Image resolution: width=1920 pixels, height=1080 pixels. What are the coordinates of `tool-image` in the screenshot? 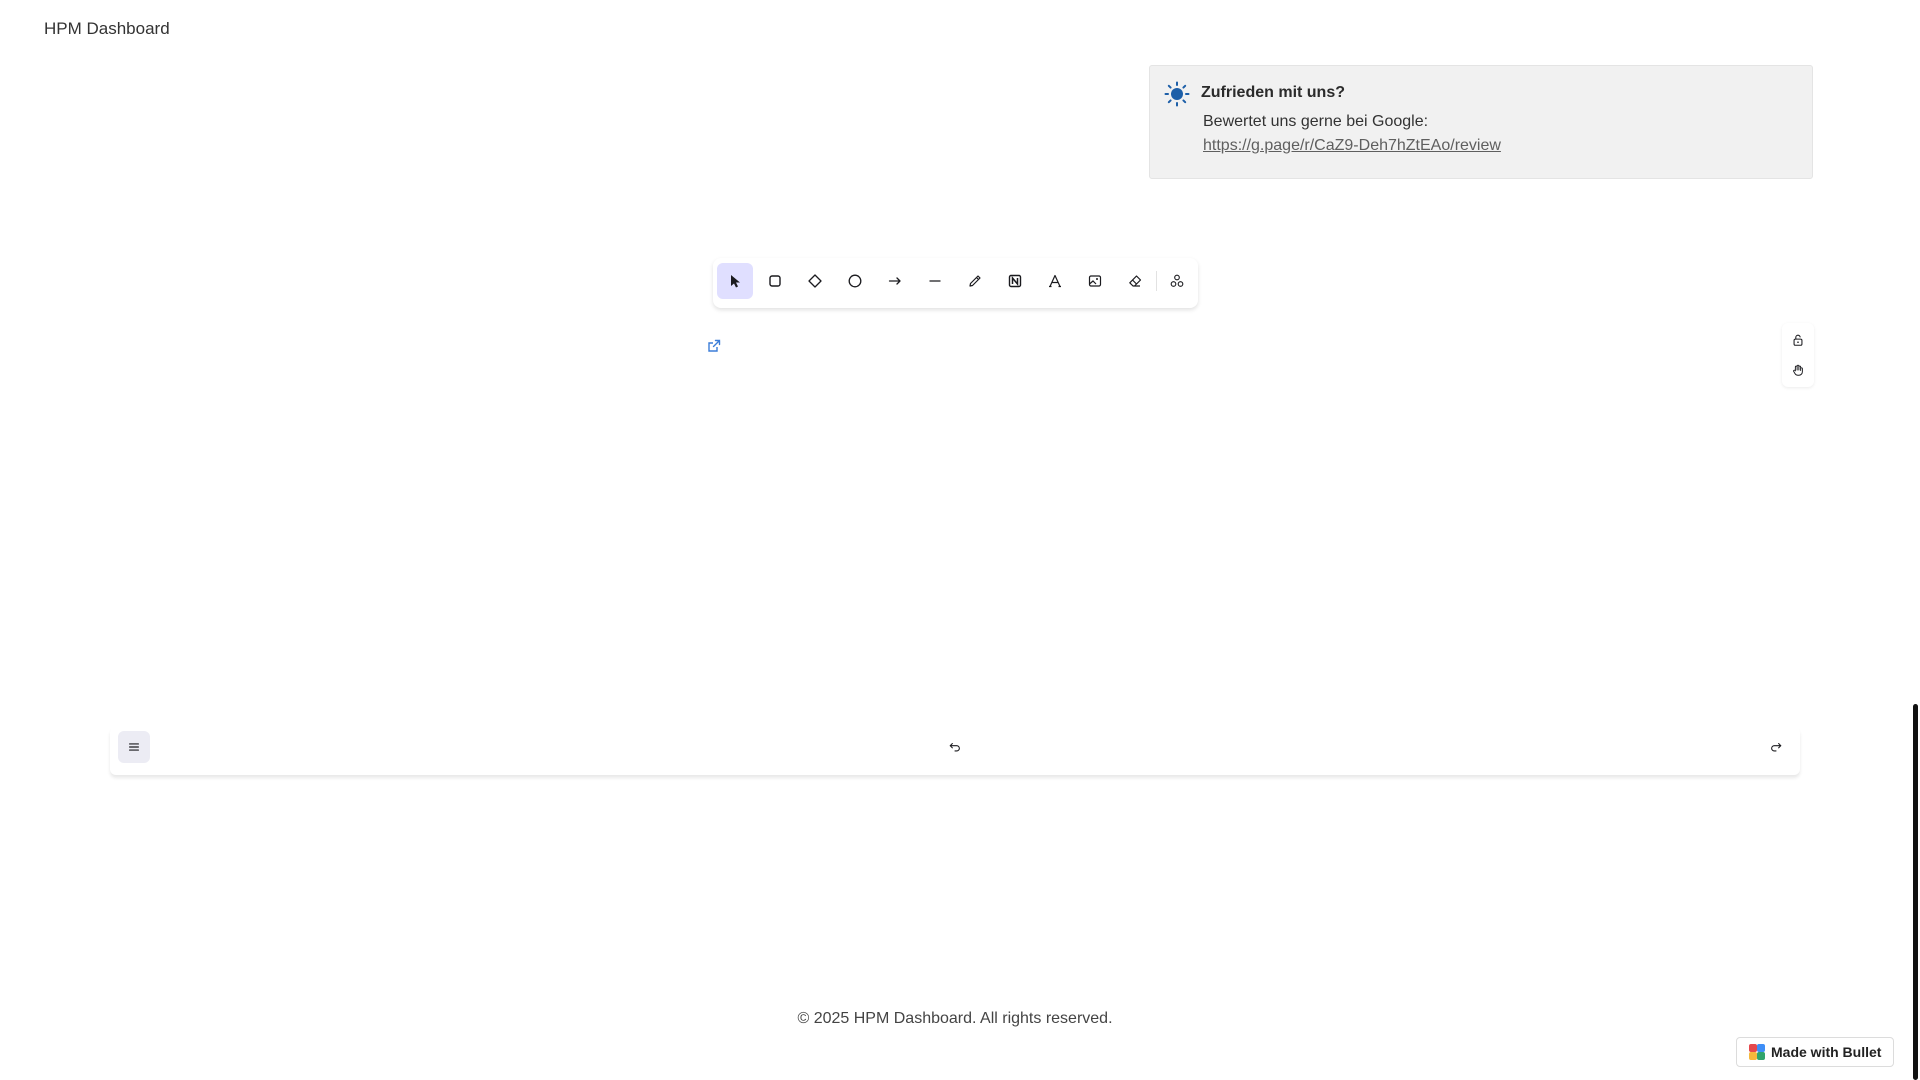 It's located at (1095, 281).